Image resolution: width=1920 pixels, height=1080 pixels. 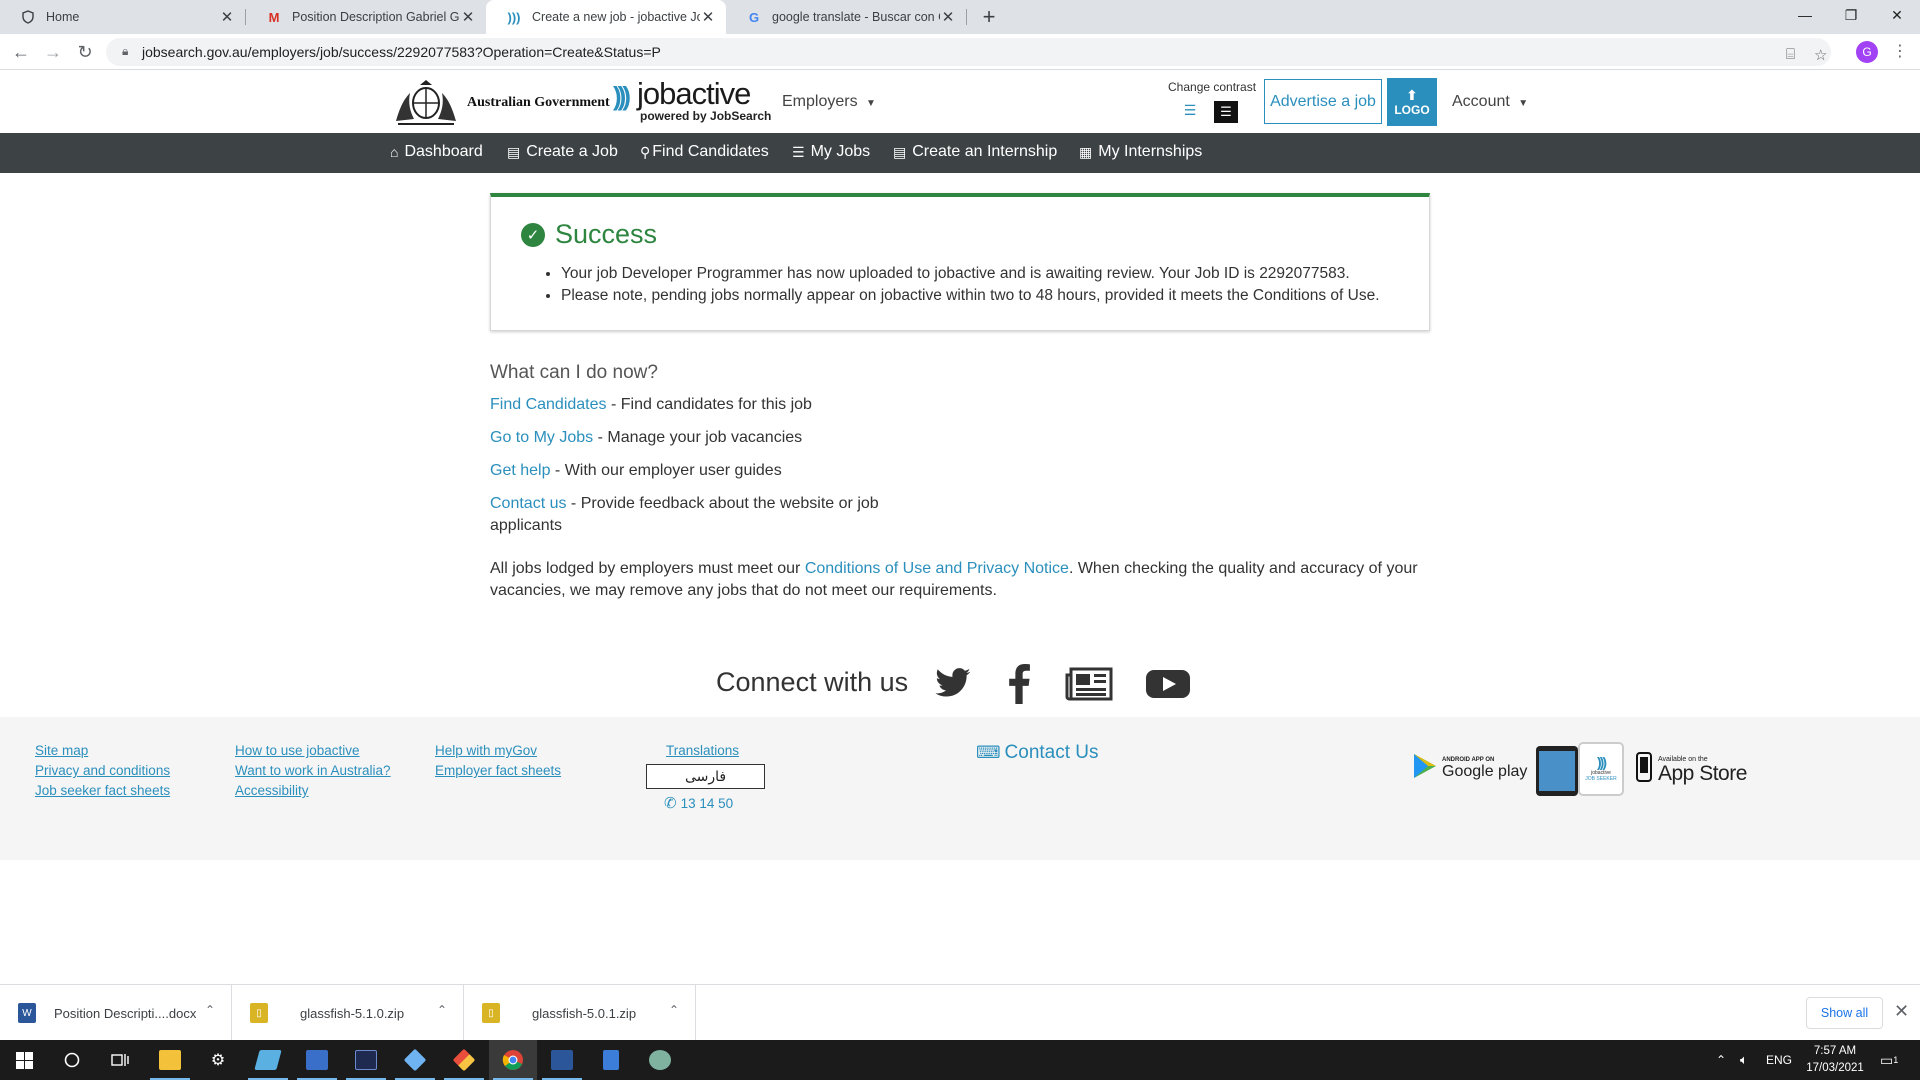 What do you see at coordinates (116, 1013) in the screenshot?
I see `download-item: W Position Descripti....docx ⌃` at bounding box center [116, 1013].